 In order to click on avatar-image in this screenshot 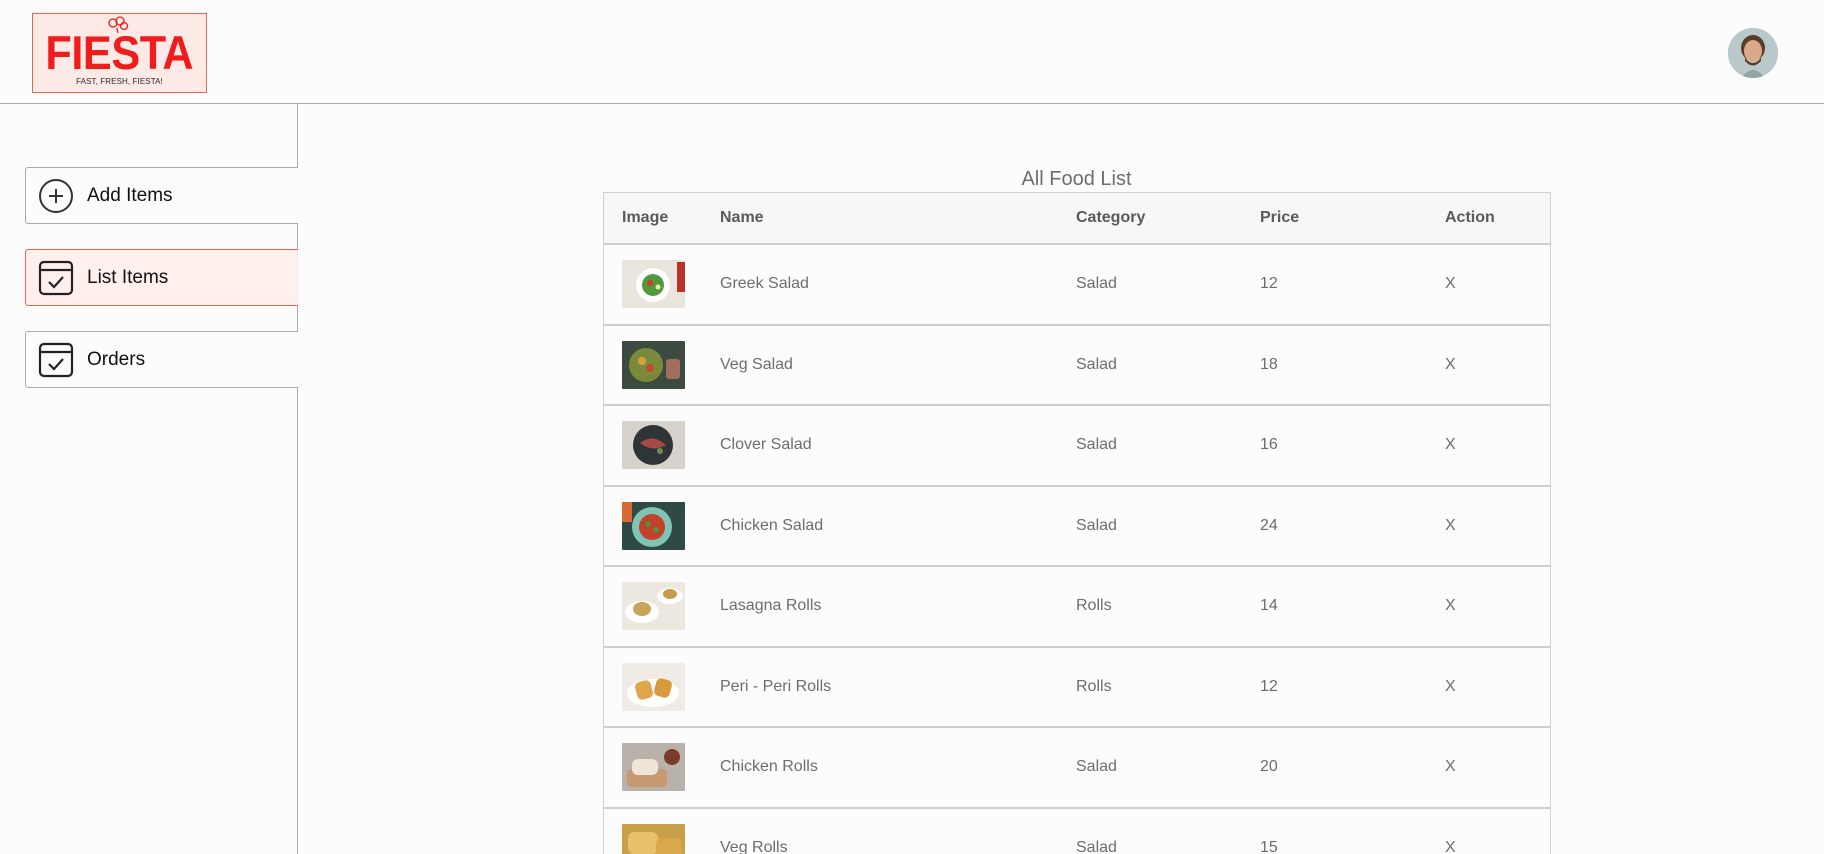, I will do `click(1753, 53)`.